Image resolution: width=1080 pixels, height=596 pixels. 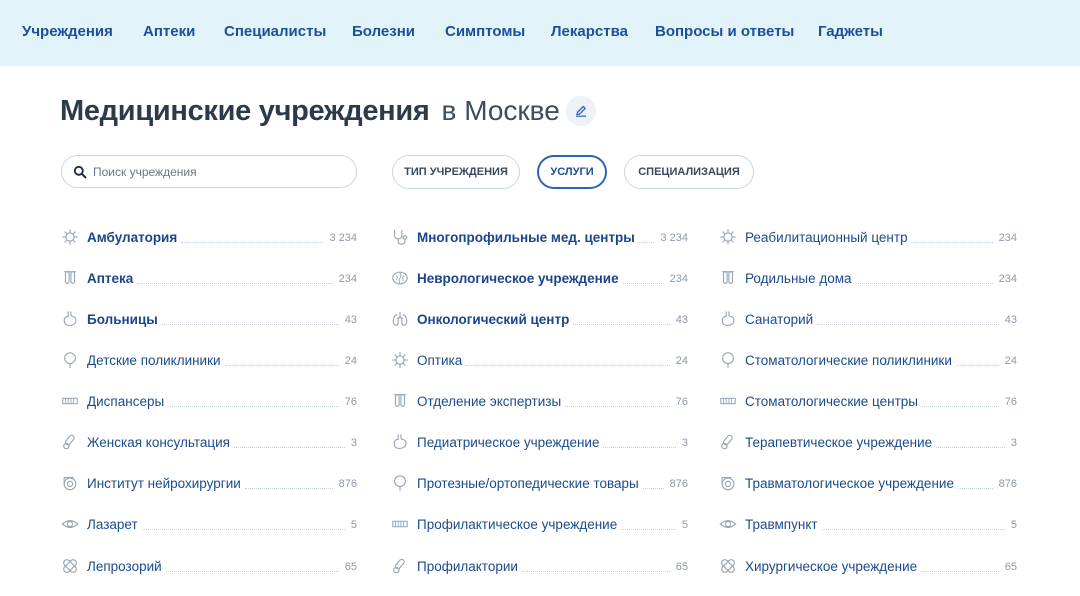 What do you see at coordinates (347, 484) in the screenshot?
I see `list-item-count: 876` at bounding box center [347, 484].